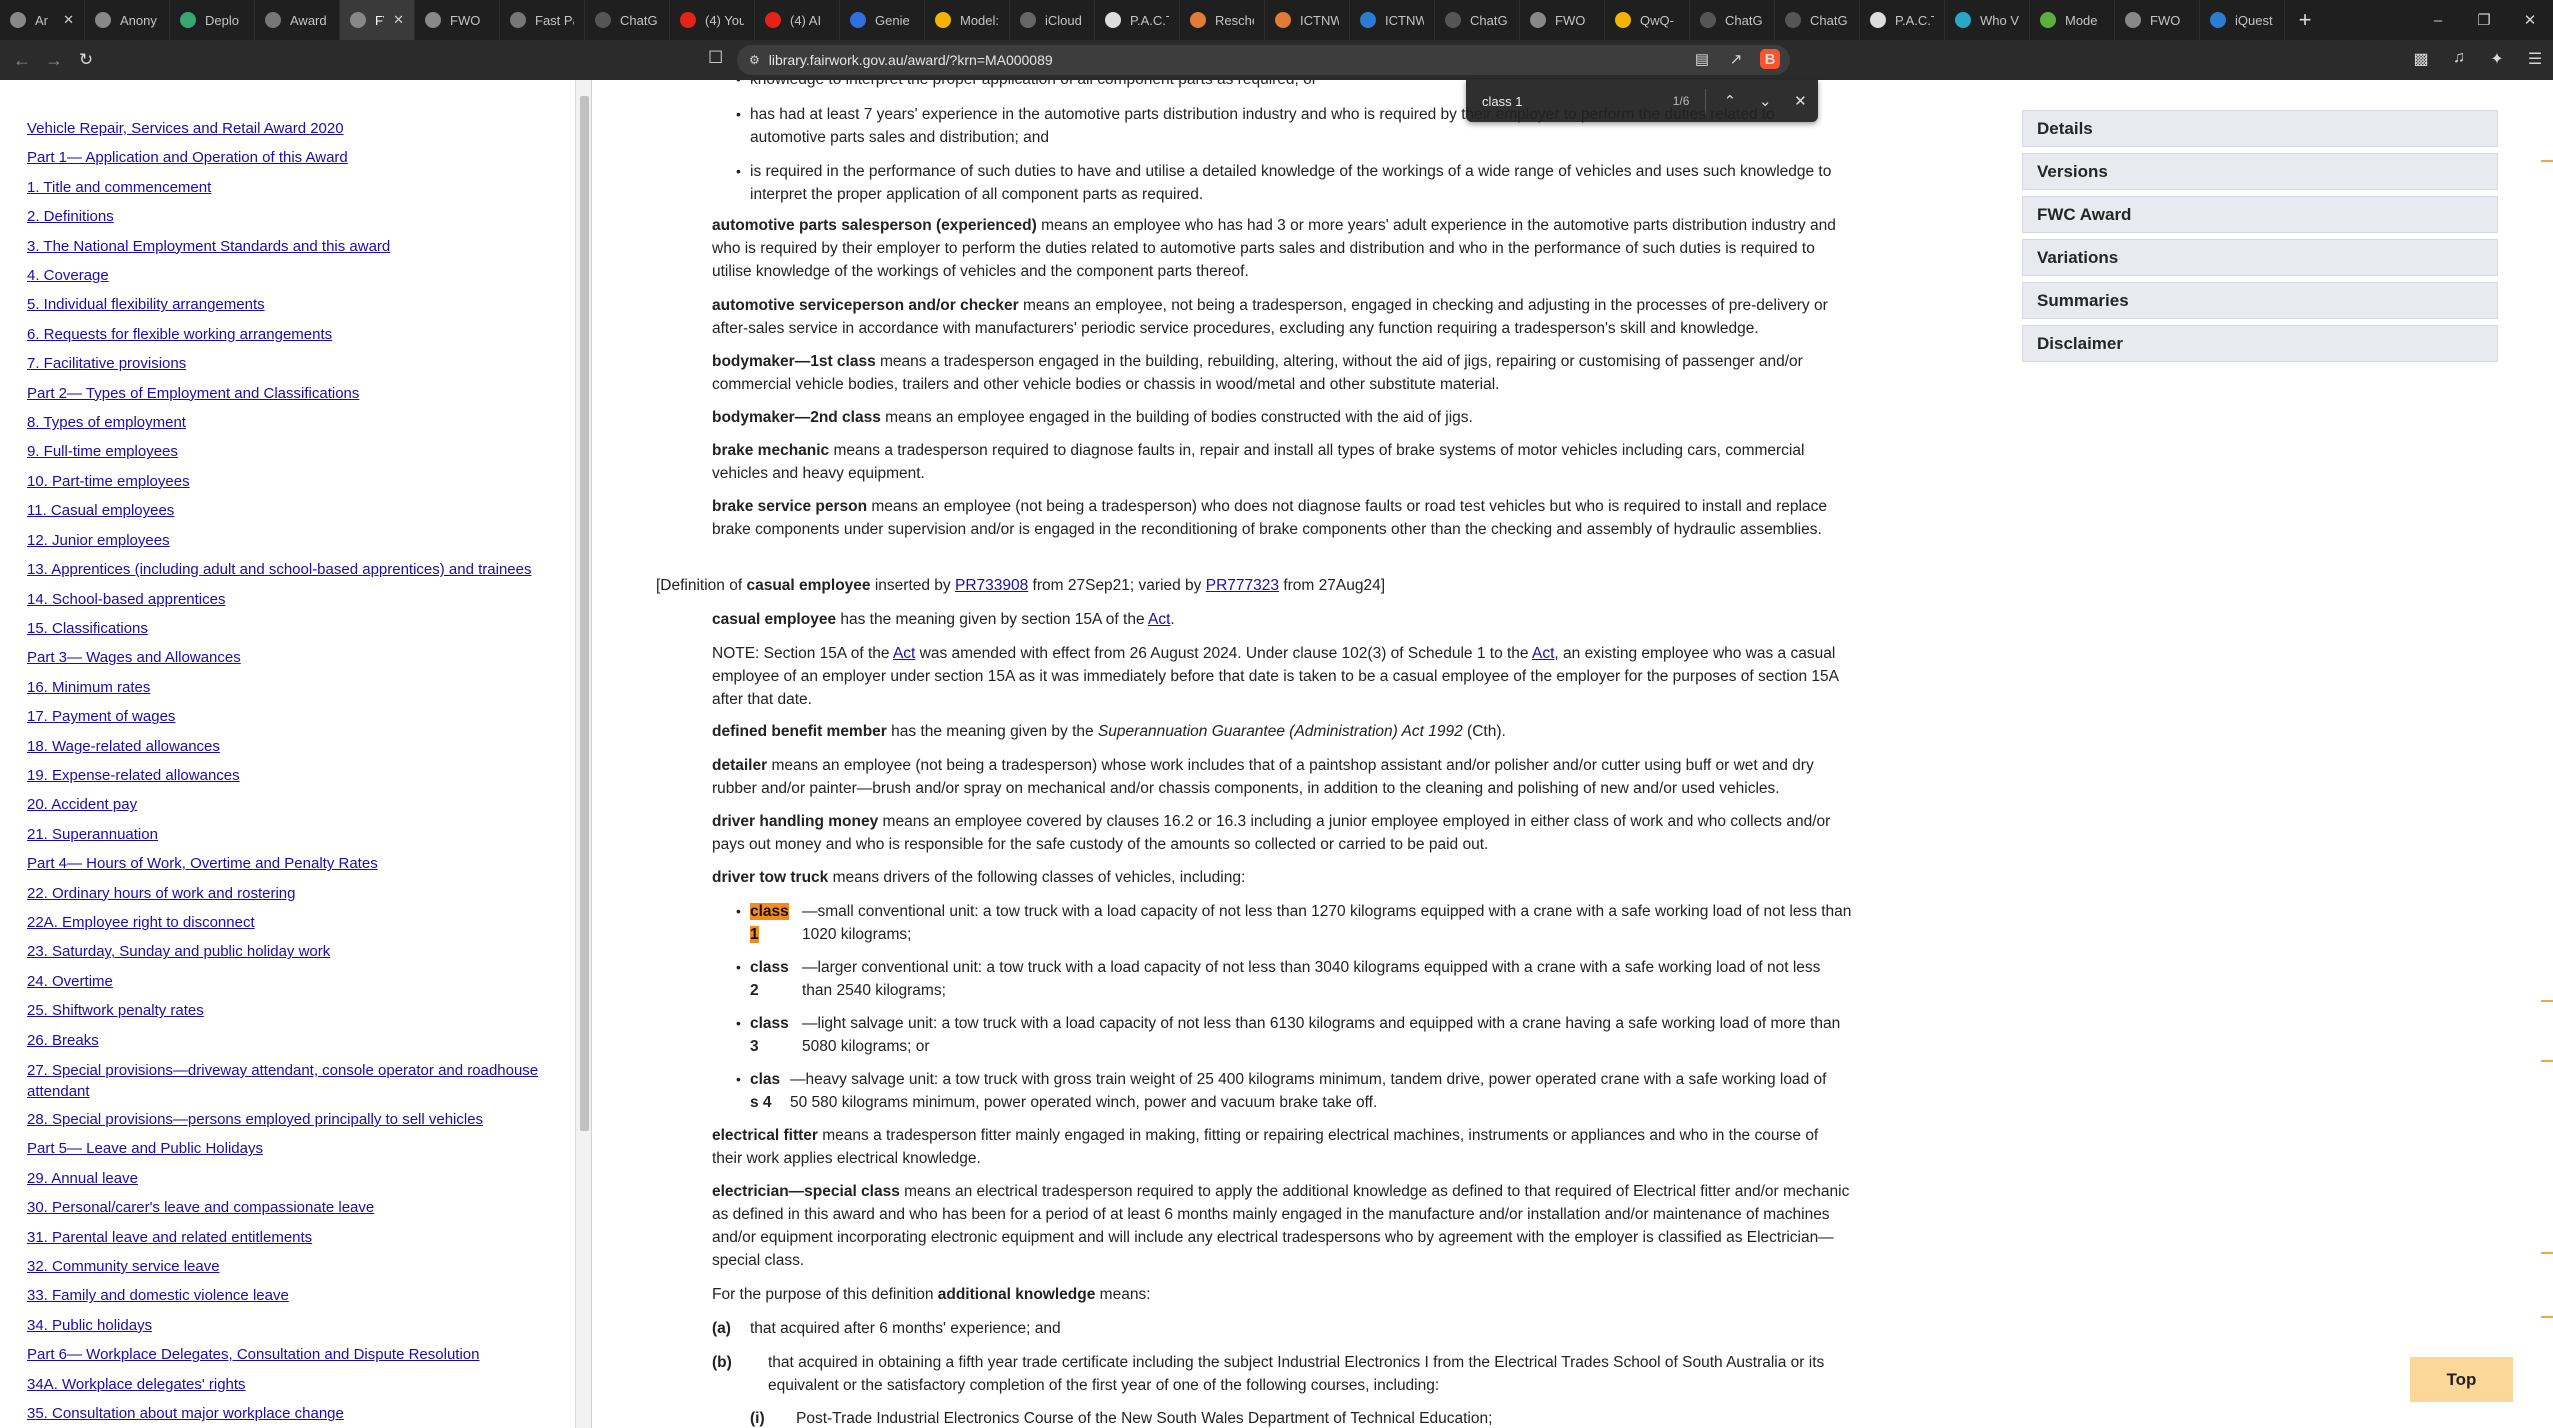  What do you see at coordinates (287, 481) in the screenshot?
I see `toc-link: 10. Part-time employees` at bounding box center [287, 481].